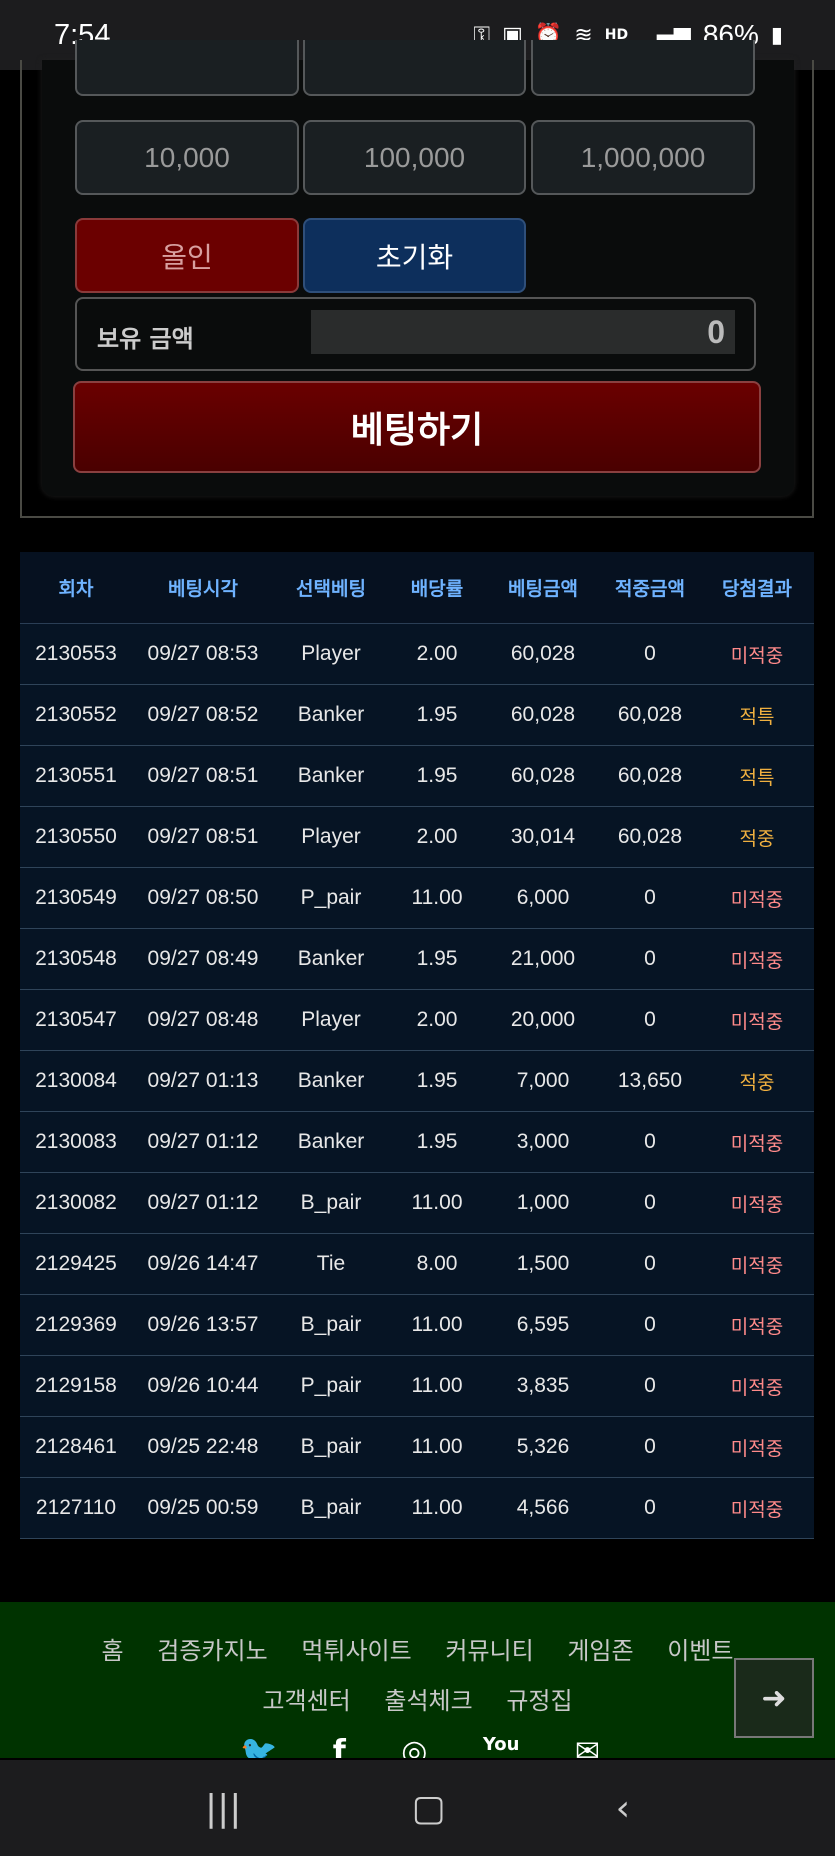  Describe the element at coordinates (203, 653) in the screenshot. I see `cell-bet-time: 09/27 08:53` at that location.